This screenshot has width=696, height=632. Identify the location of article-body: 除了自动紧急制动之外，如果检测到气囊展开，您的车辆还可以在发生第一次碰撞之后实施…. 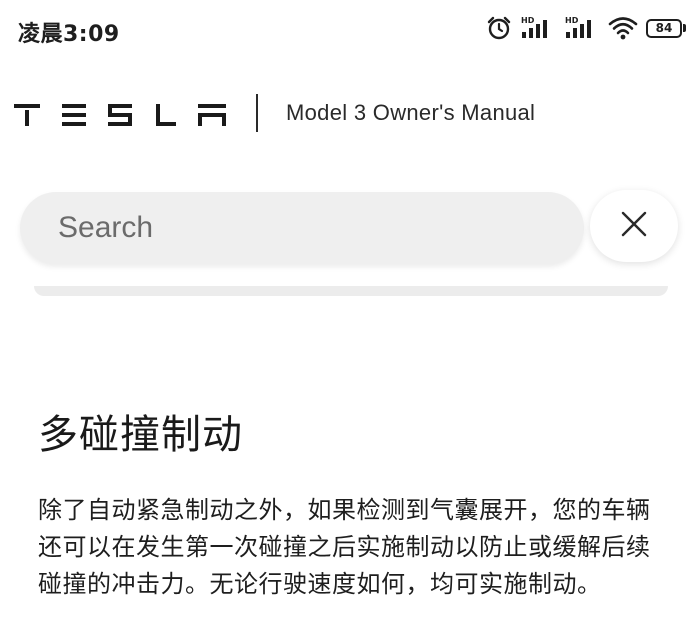
(344, 547).